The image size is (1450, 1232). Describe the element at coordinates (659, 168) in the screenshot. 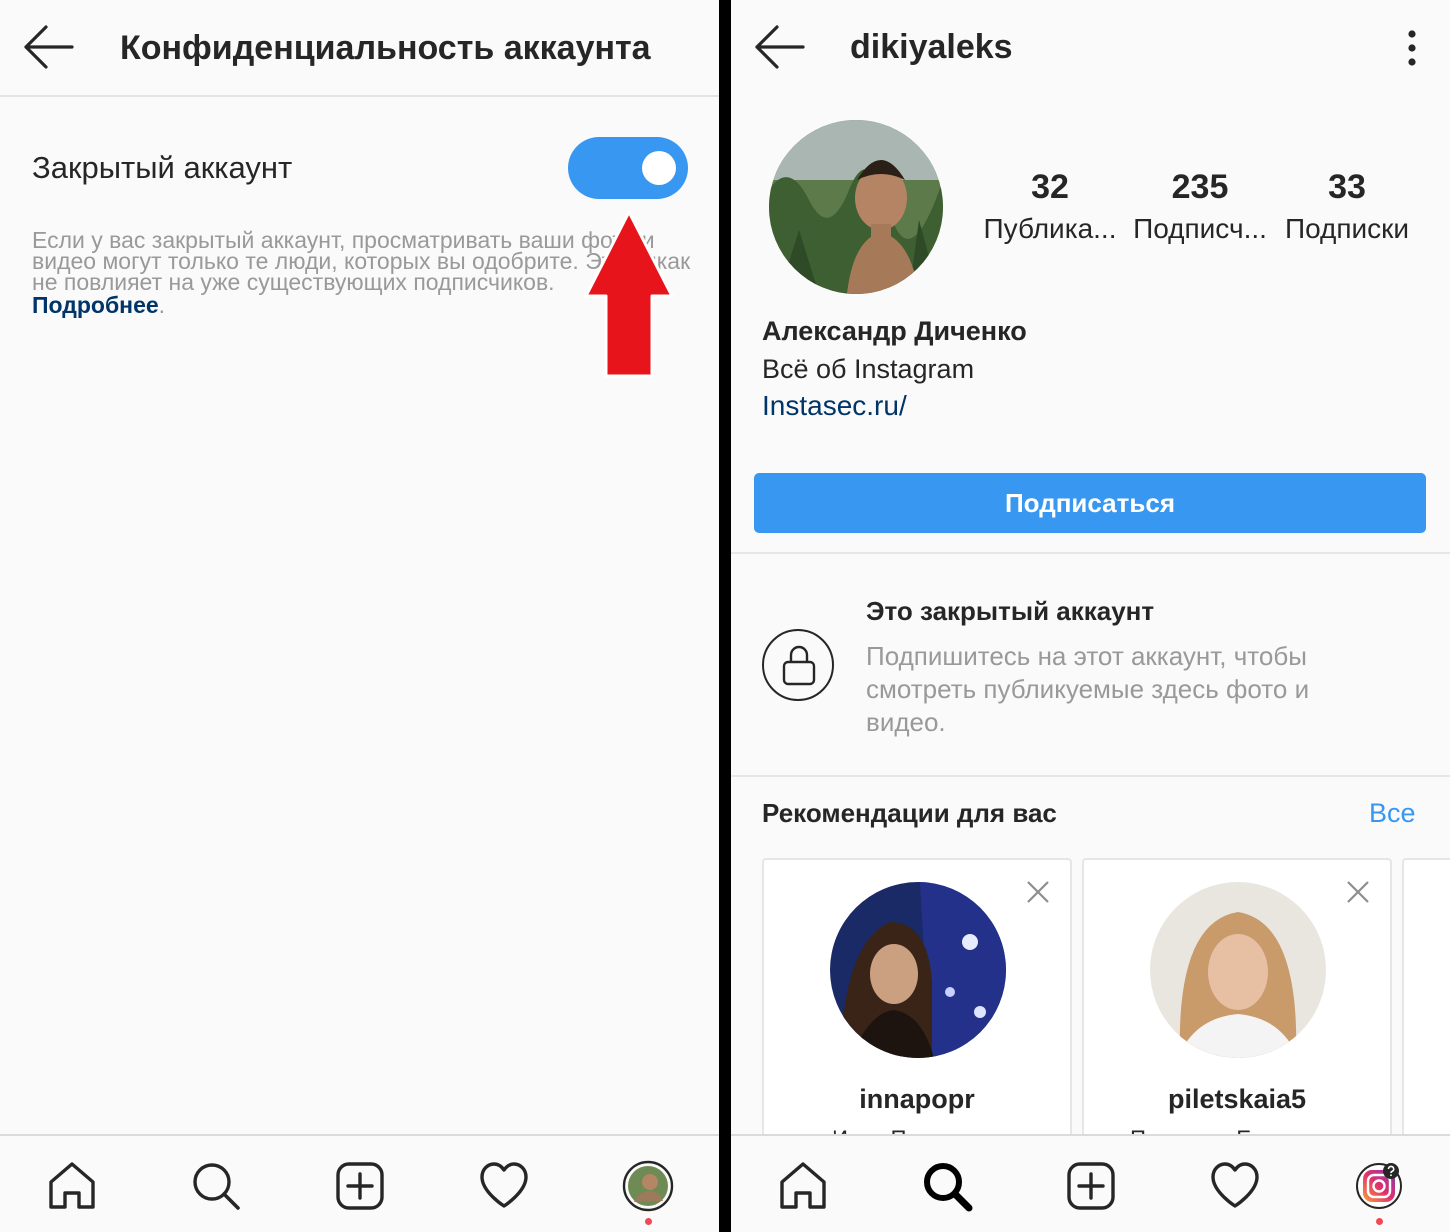

I see `toggle-knob` at that location.